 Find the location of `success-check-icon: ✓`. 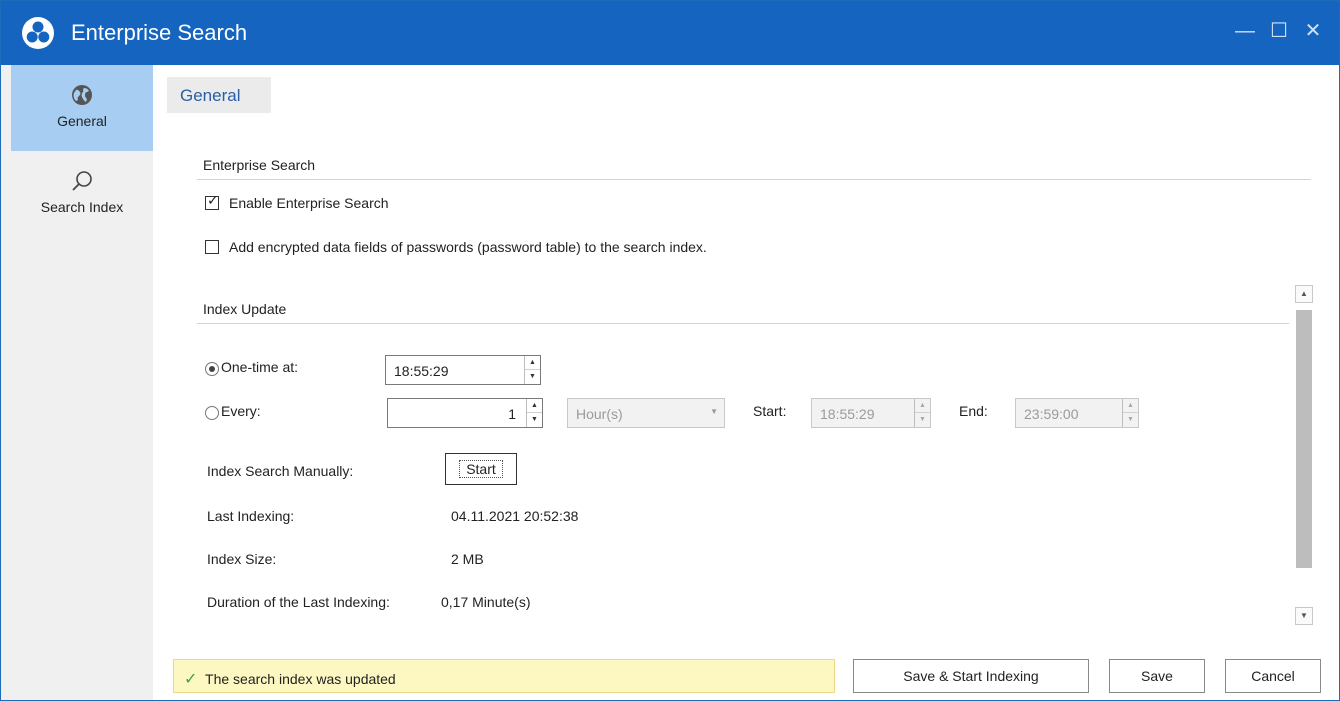

success-check-icon: ✓ is located at coordinates (191, 678).